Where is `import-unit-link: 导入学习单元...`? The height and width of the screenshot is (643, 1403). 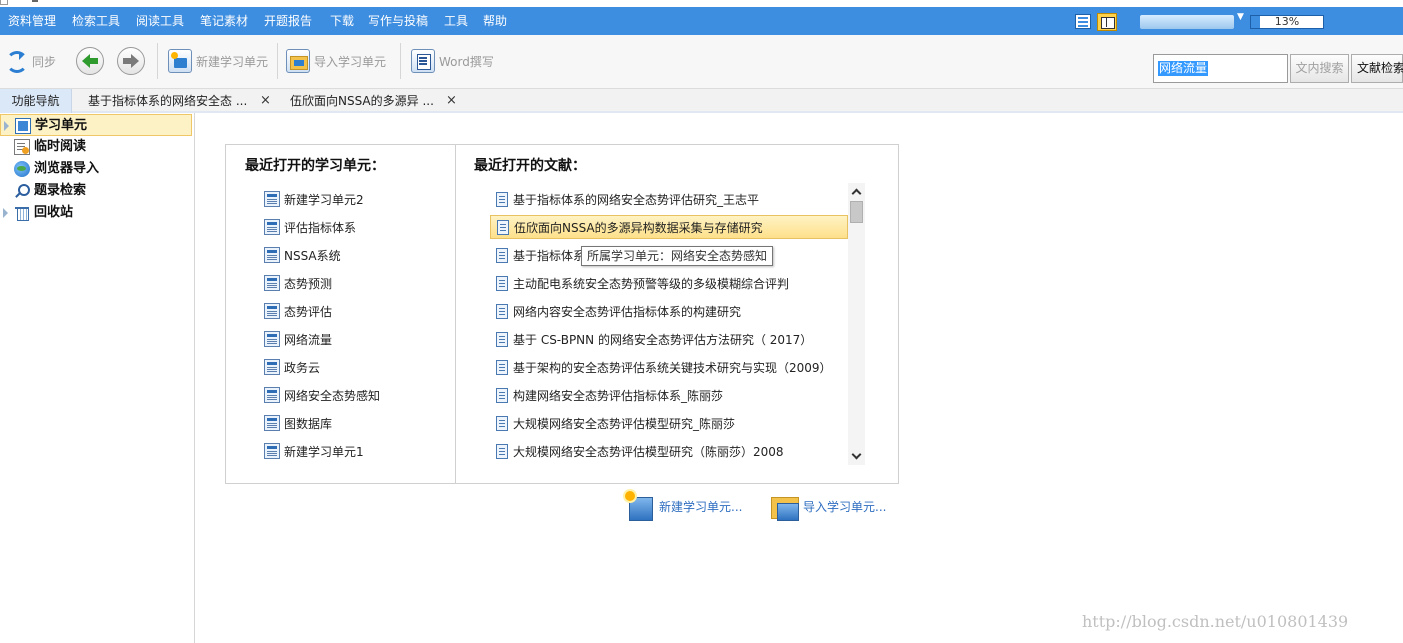 import-unit-link: 导入学习单元... is located at coordinates (827, 506).